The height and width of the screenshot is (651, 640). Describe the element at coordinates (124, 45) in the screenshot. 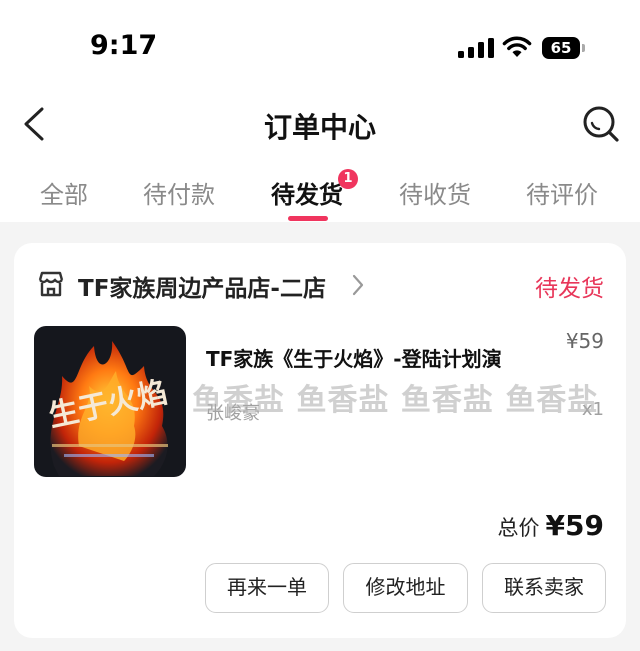

I see `status-time: 9:17` at that location.